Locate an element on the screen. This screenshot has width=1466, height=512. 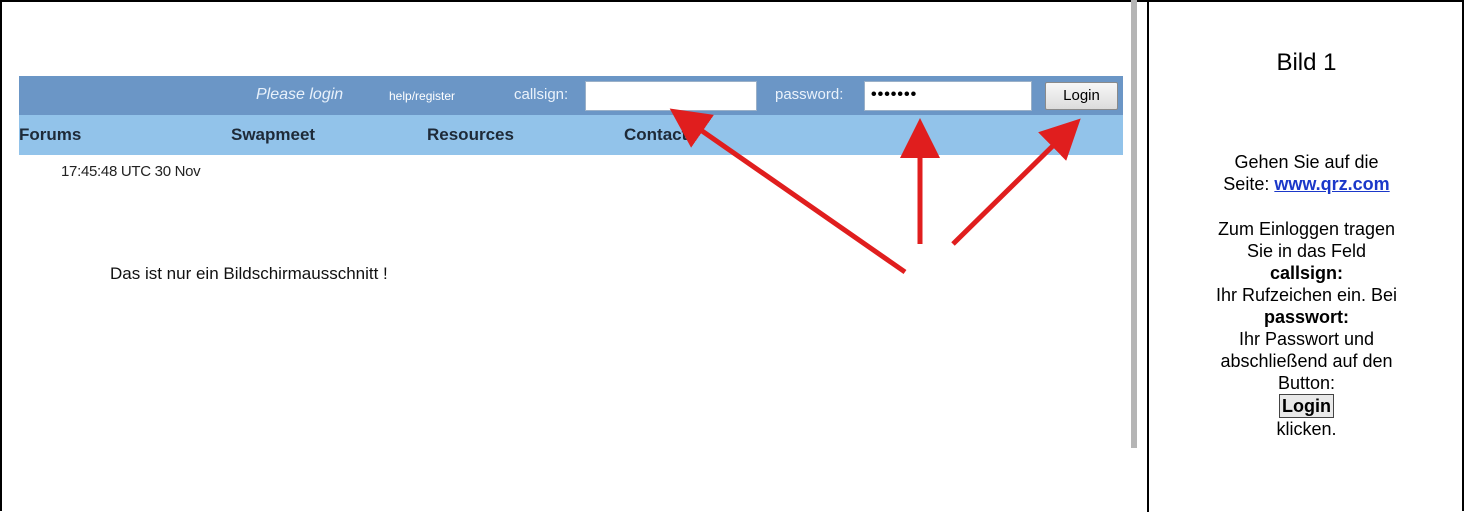
figure-title: Bild 1 is located at coordinates (1306, 62).